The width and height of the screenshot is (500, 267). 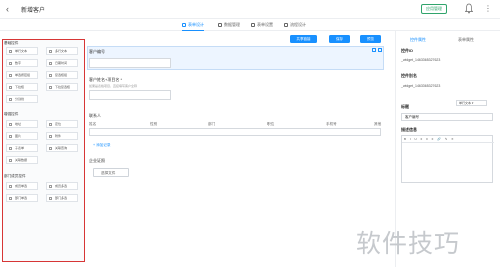 I want to click on number-icon, so click(x=10, y=63).